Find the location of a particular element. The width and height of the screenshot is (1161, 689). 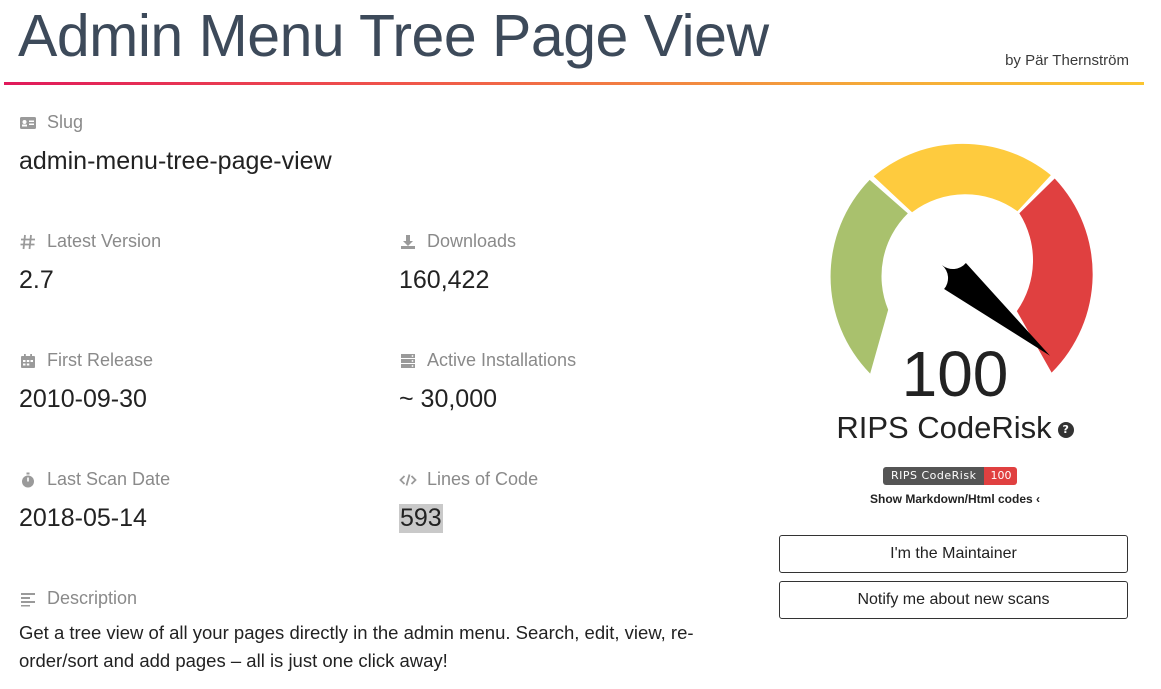

lines-of-code-label: Lines of Code is located at coordinates (483, 479).